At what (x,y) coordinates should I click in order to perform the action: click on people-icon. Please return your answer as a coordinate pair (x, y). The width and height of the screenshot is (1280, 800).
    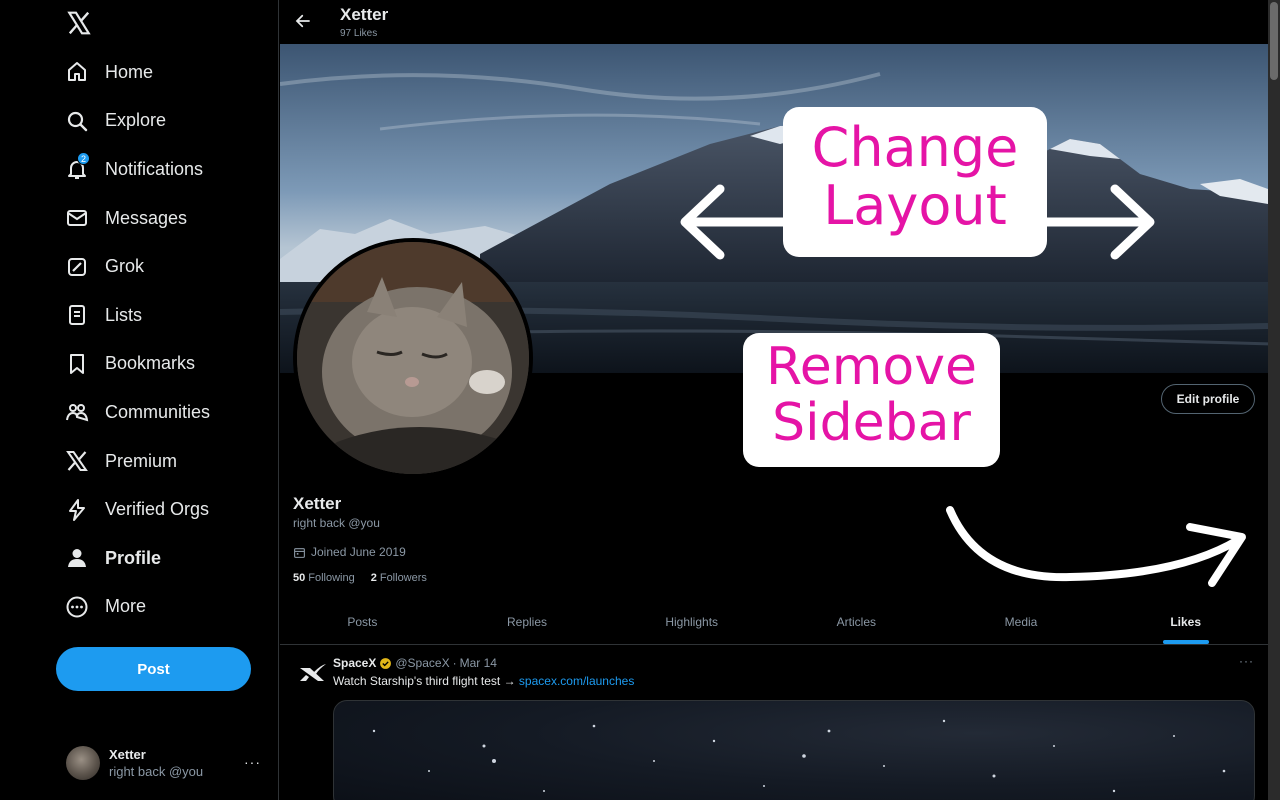
    Looking at the image, I should click on (77, 412).